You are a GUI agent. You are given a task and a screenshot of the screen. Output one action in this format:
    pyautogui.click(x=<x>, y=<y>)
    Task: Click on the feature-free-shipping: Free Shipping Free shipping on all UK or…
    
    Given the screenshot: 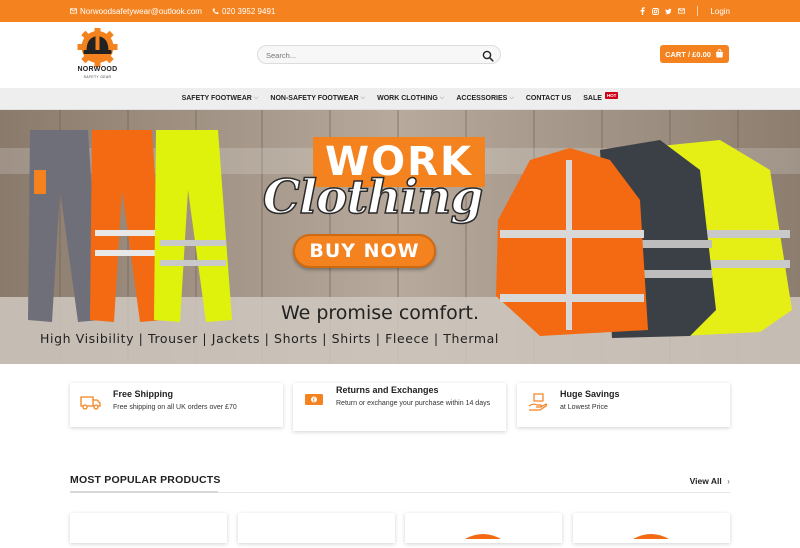 What is the action you would take?
    pyautogui.click(x=176, y=405)
    